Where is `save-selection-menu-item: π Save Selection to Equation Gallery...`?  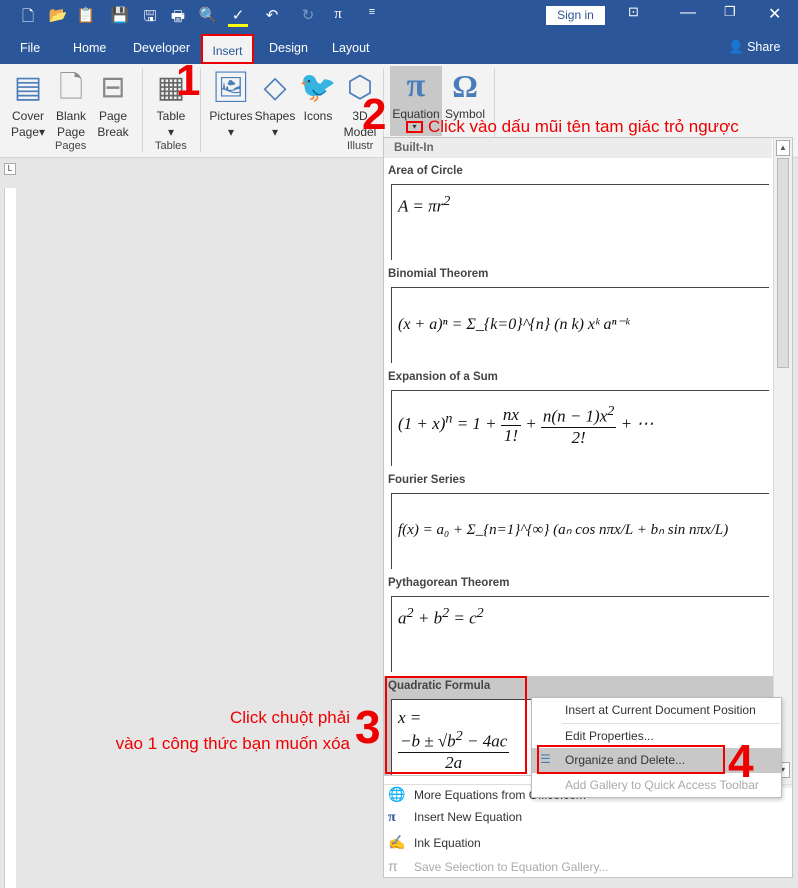 save-selection-menu-item: π Save Selection to Equation Gallery... is located at coordinates (498, 866).